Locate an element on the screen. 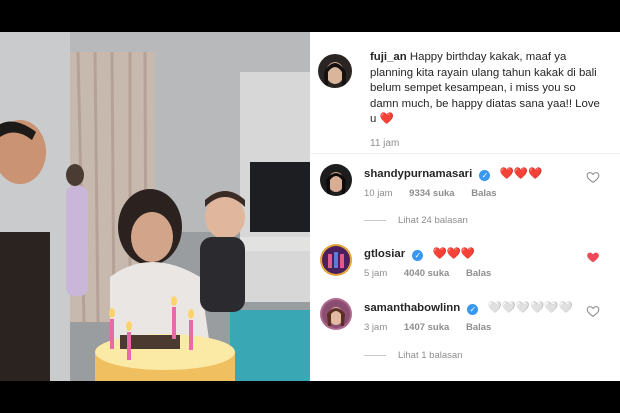 The width and height of the screenshot is (620, 413). caption-avatar is located at coordinates (335, 71).